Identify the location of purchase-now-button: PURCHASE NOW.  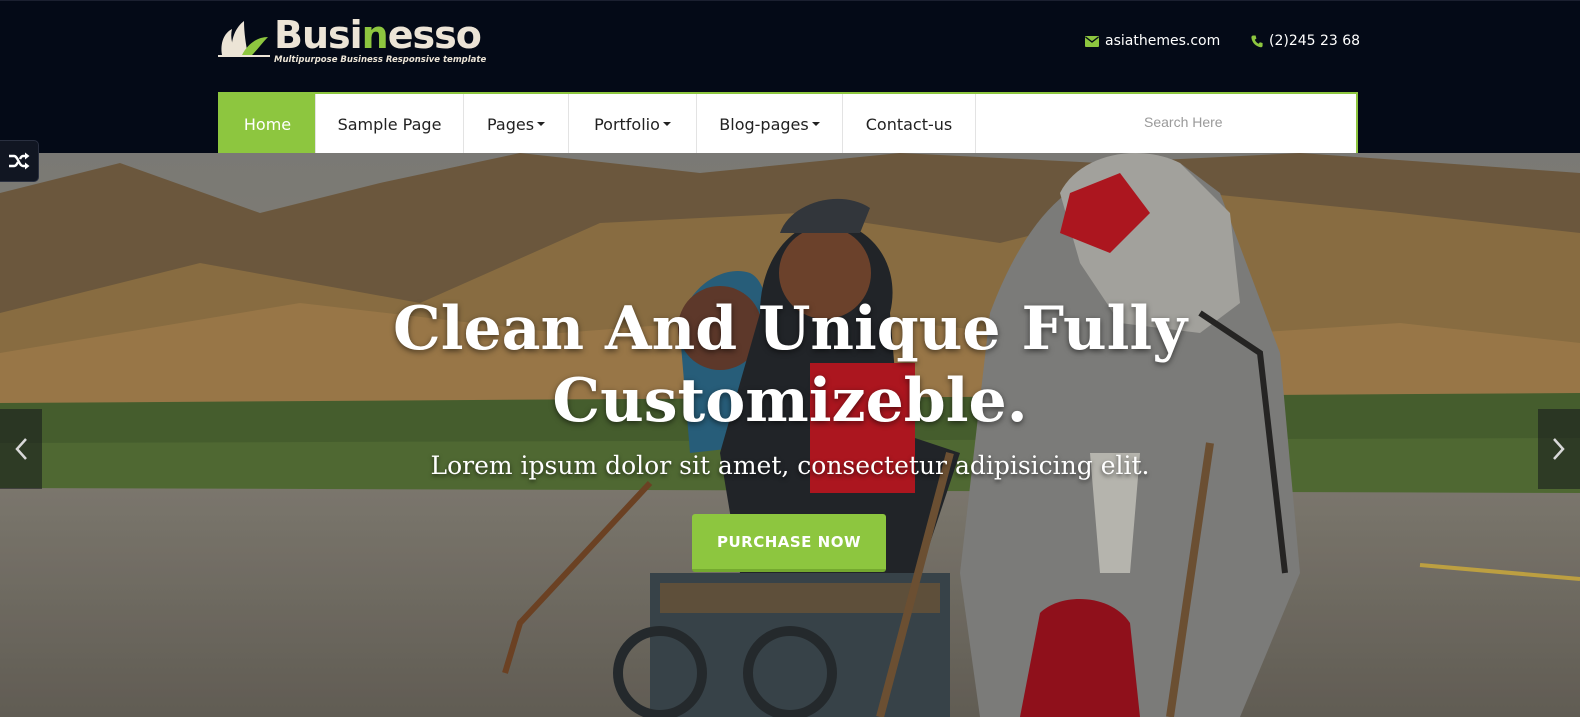
(789, 543).